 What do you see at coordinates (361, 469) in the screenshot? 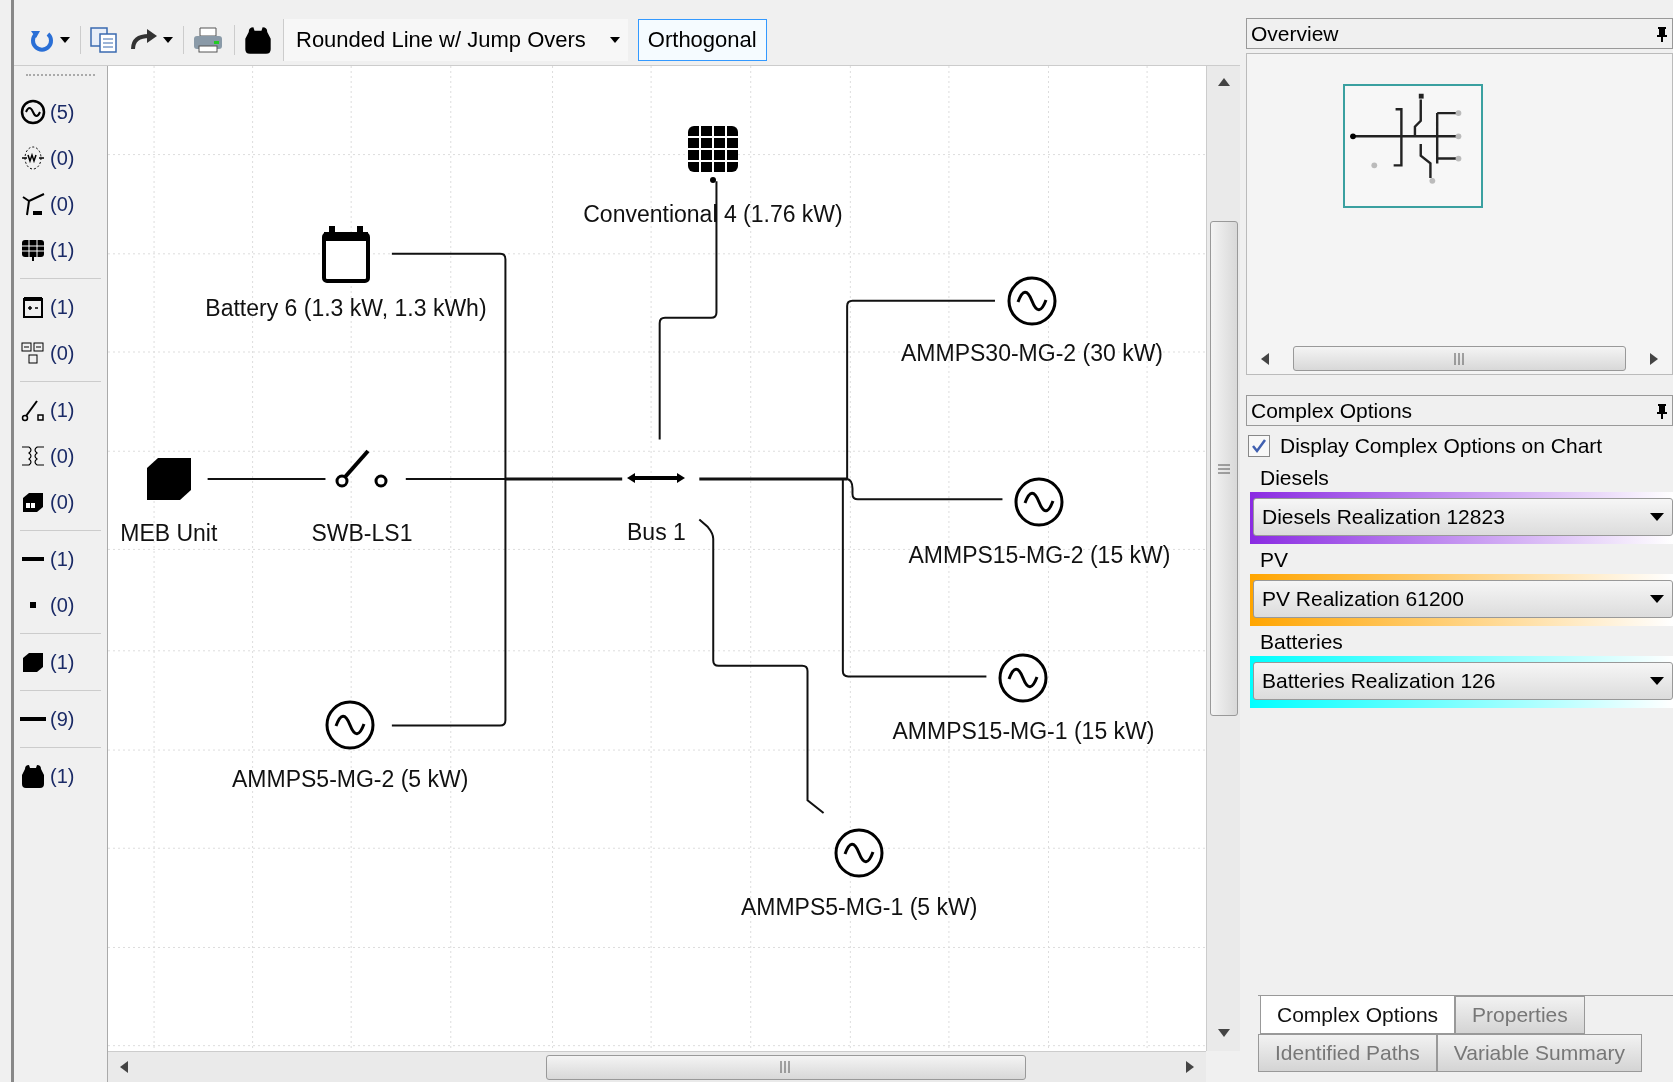
I see `switch-icon` at bounding box center [361, 469].